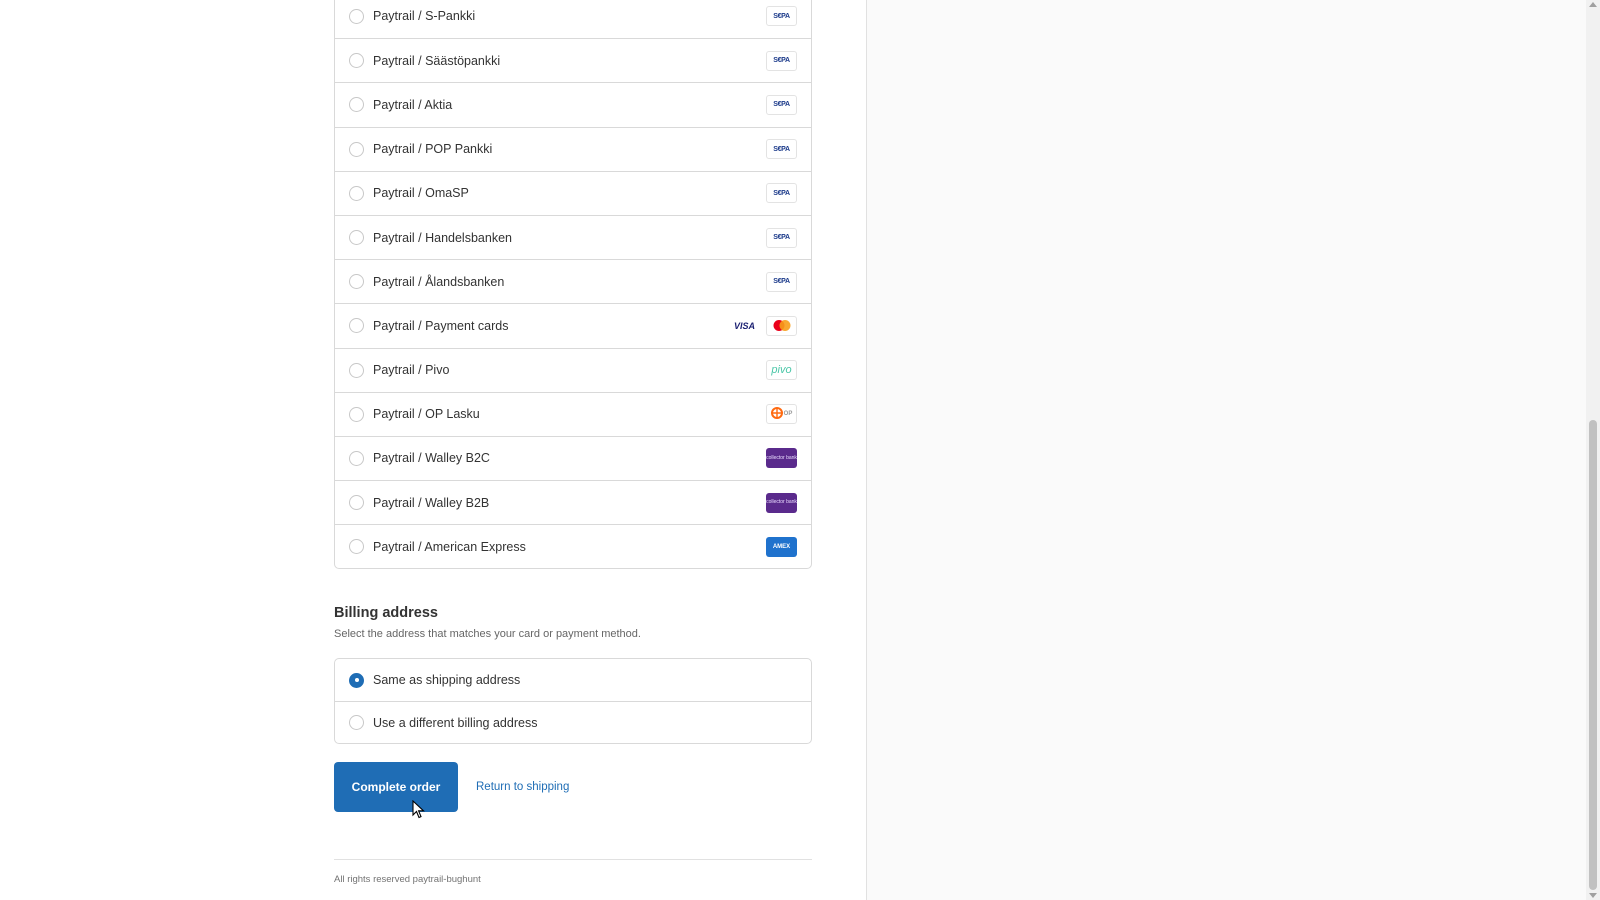 The width and height of the screenshot is (1600, 900). Describe the element at coordinates (441, 325) in the screenshot. I see `payment-method-label: Paytrail / Payment cards` at that location.